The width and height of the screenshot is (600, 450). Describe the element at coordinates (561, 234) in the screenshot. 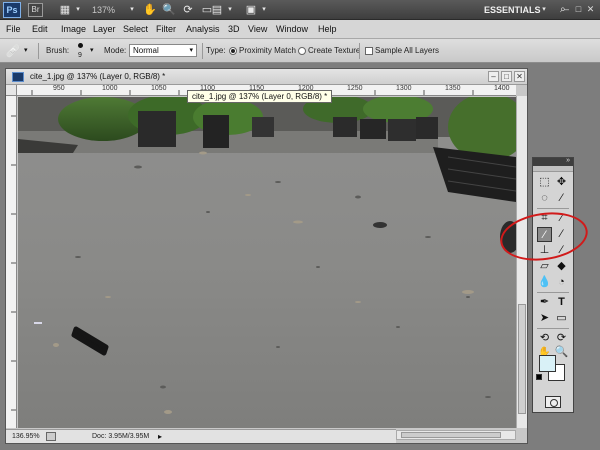

I see `brush-tool-icon: ∕` at that location.